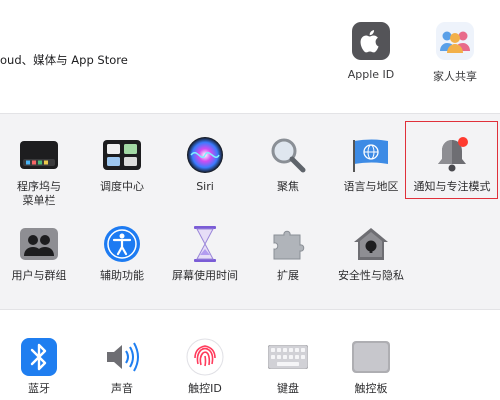  What do you see at coordinates (288, 275) in the screenshot?
I see `extensions-label: 扩展` at bounding box center [288, 275].